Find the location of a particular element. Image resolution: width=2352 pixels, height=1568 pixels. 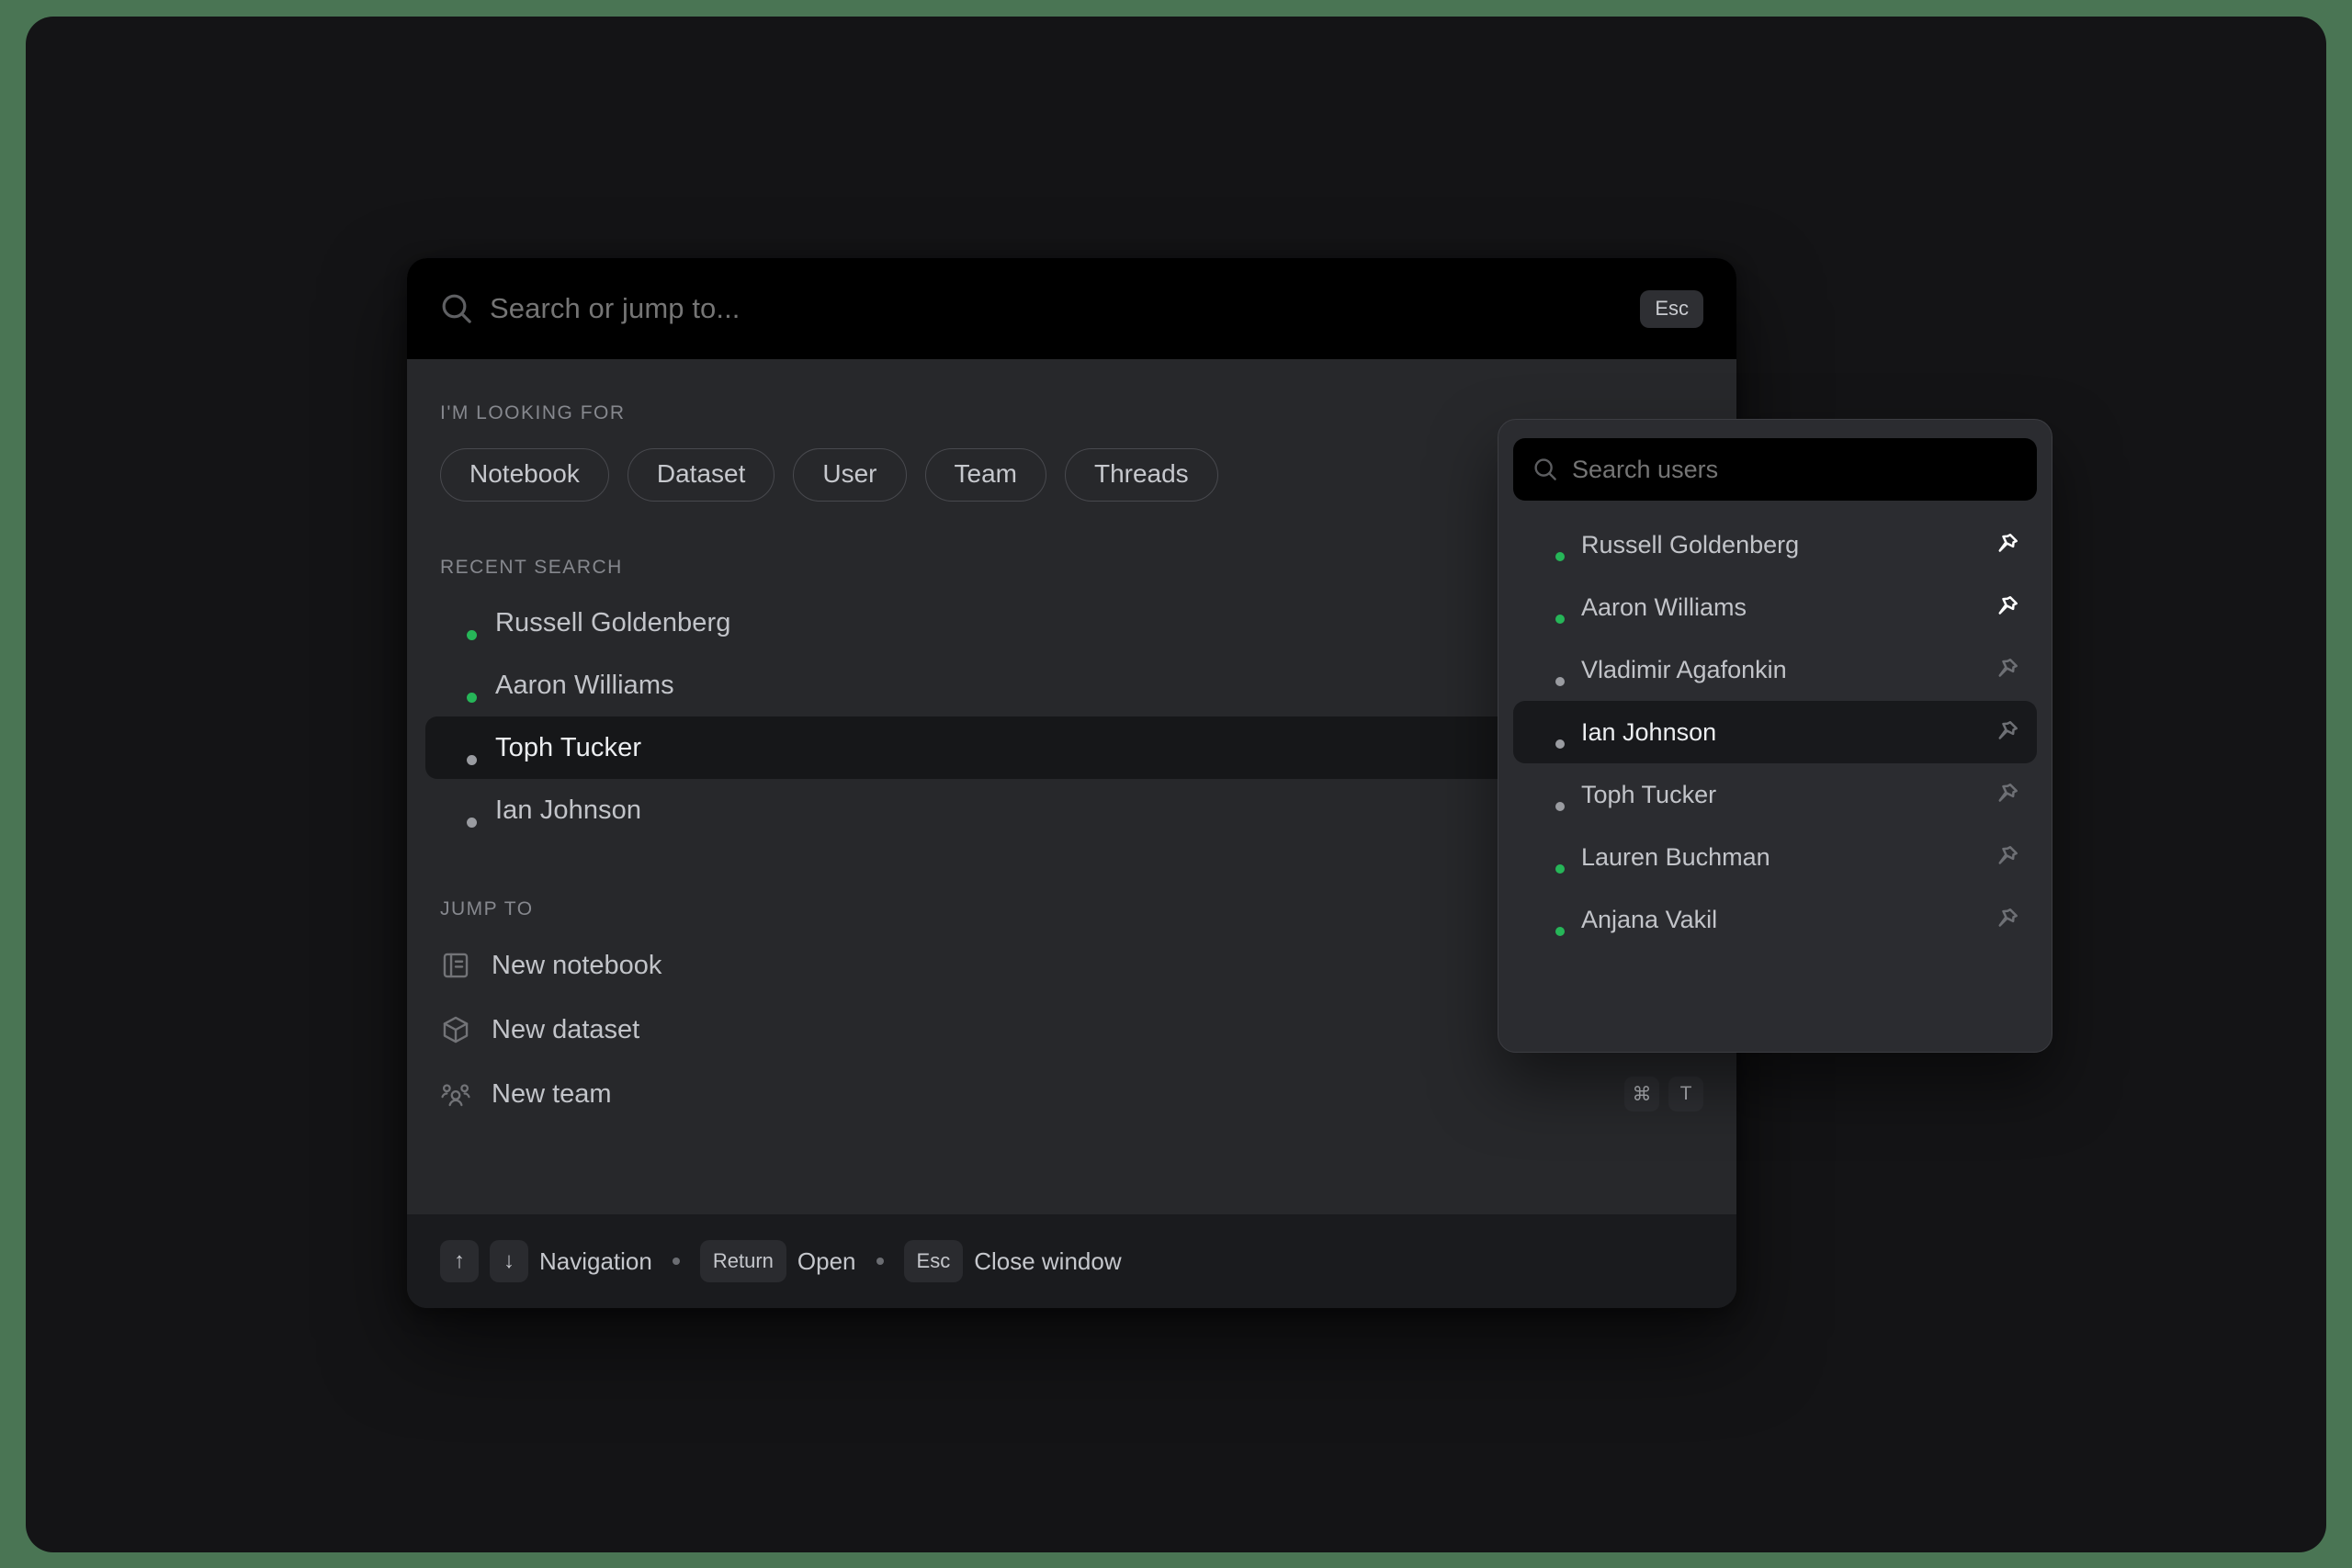

recent-search-name: Toph Tucker is located at coordinates (568, 747).